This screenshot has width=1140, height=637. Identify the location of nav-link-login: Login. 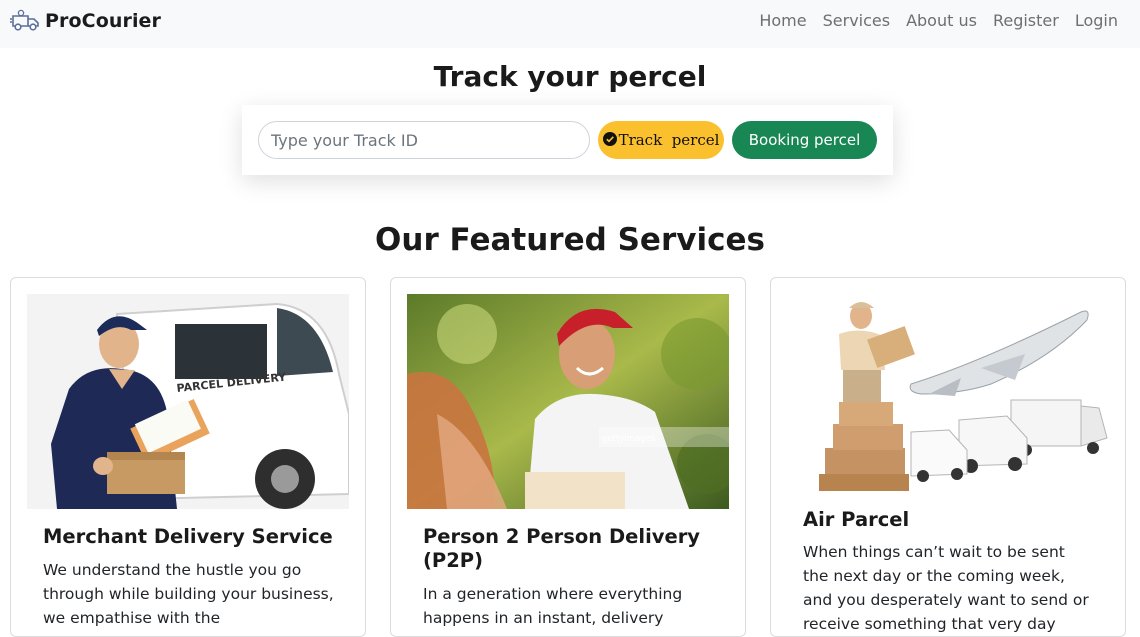
(1096, 21).